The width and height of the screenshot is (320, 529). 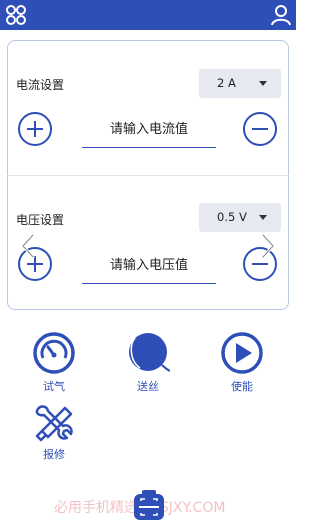 What do you see at coordinates (242, 353) in the screenshot?
I see `play-icon` at bounding box center [242, 353].